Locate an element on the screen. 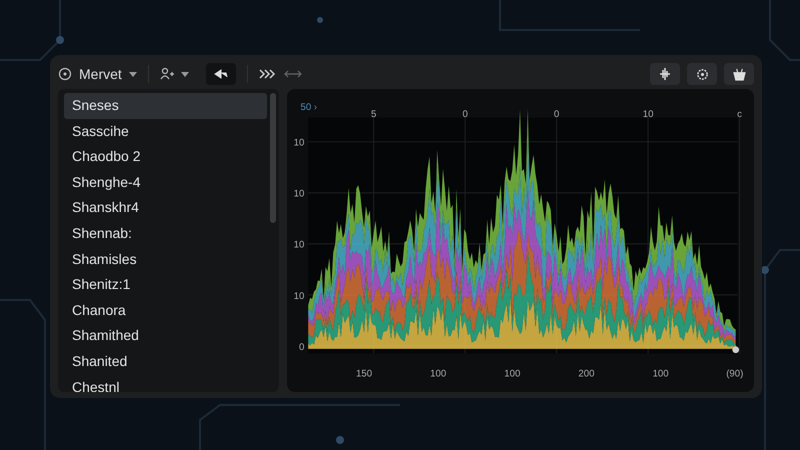  bucket-button is located at coordinates (739, 74).